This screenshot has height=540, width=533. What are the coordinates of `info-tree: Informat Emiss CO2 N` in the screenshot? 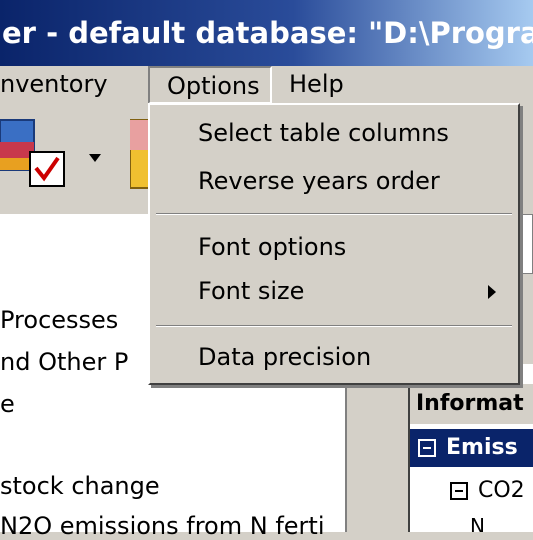 It's located at (470, 448).